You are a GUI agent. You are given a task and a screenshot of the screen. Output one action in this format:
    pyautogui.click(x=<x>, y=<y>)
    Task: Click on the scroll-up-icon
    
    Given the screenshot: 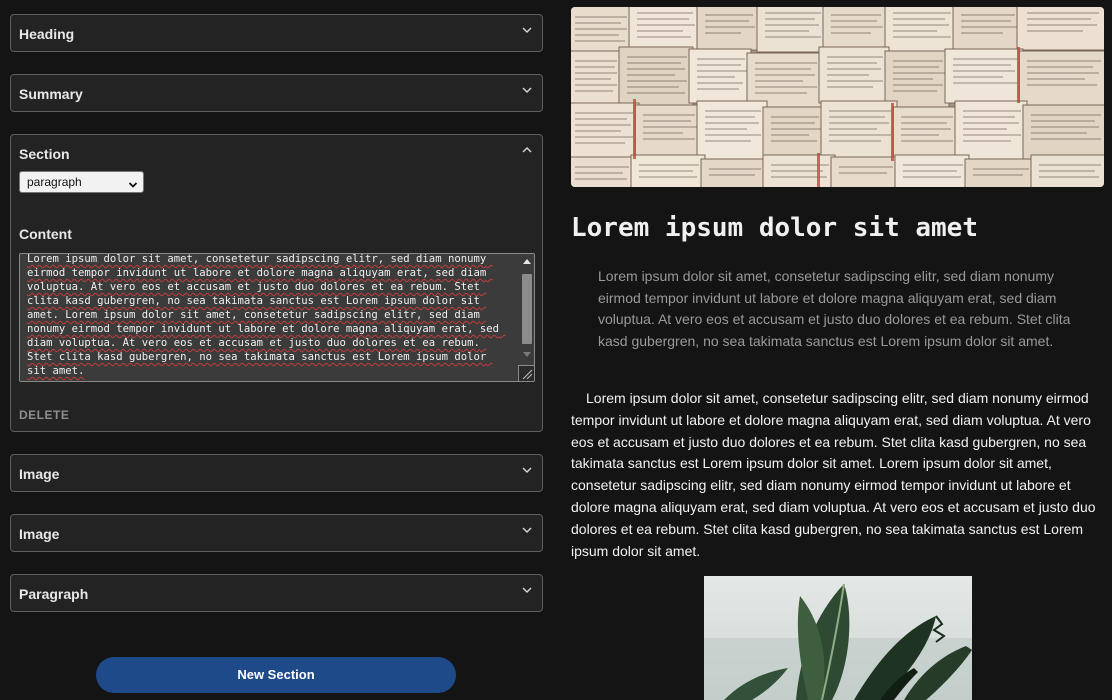 What is the action you would take?
    pyautogui.click(x=527, y=261)
    